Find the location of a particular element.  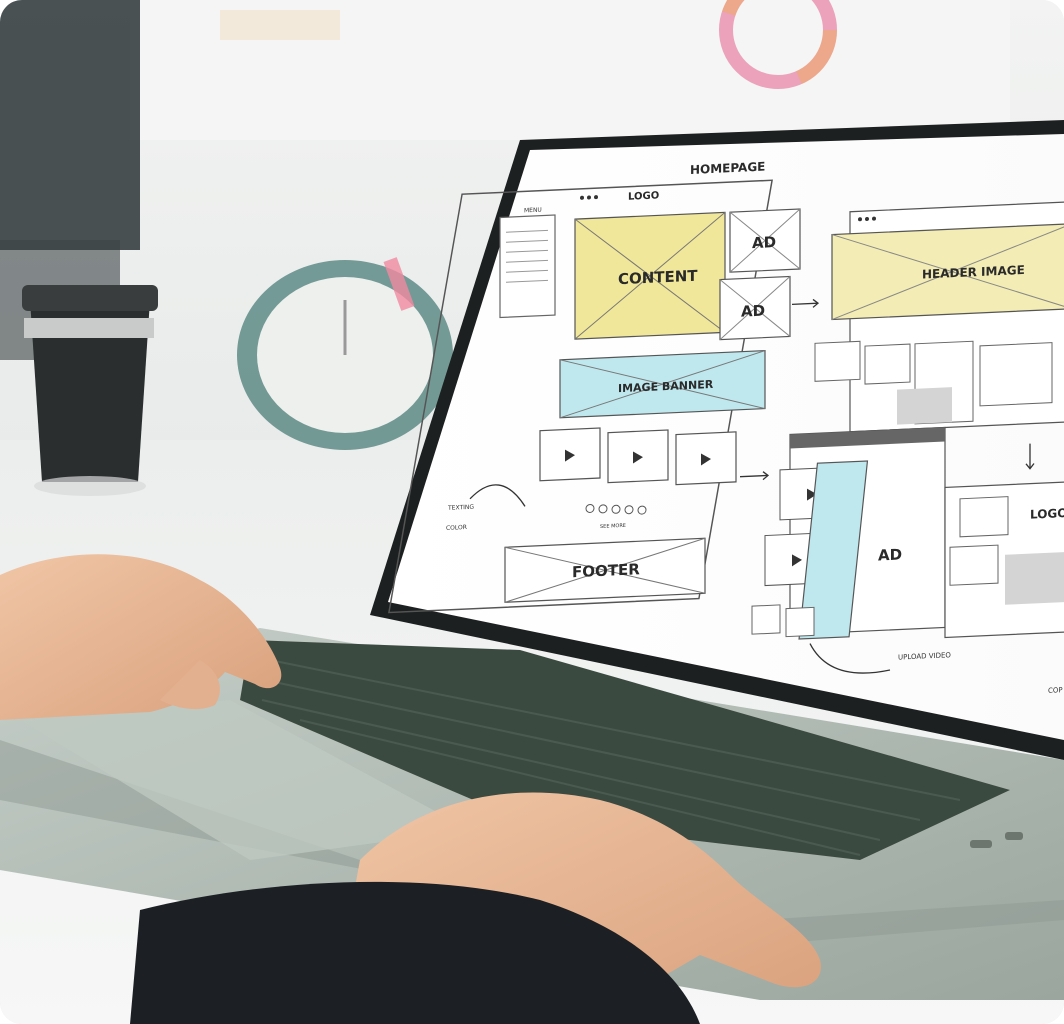

wf-see-more-label: SEE MORE is located at coordinates (613, 526).